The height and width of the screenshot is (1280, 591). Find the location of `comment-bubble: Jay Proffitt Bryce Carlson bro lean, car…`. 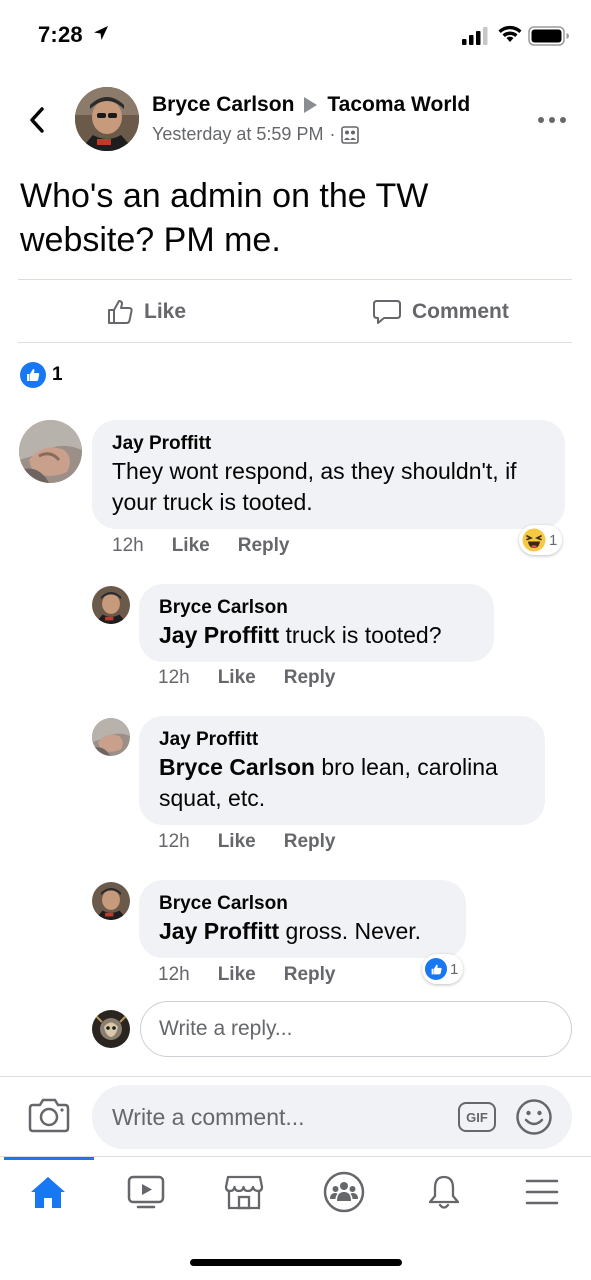

comment-bubble: Jay Proffitt Bryce Carlson bro lean, car… is located at coordinates (342, 770).